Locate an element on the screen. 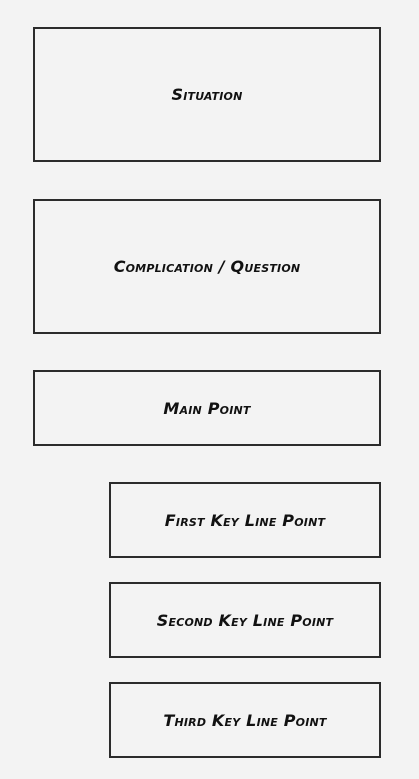 This screenshot has height=779, width=419. third-key-line-point-box: Third Key Line Point is located at coordinates (245, 720).